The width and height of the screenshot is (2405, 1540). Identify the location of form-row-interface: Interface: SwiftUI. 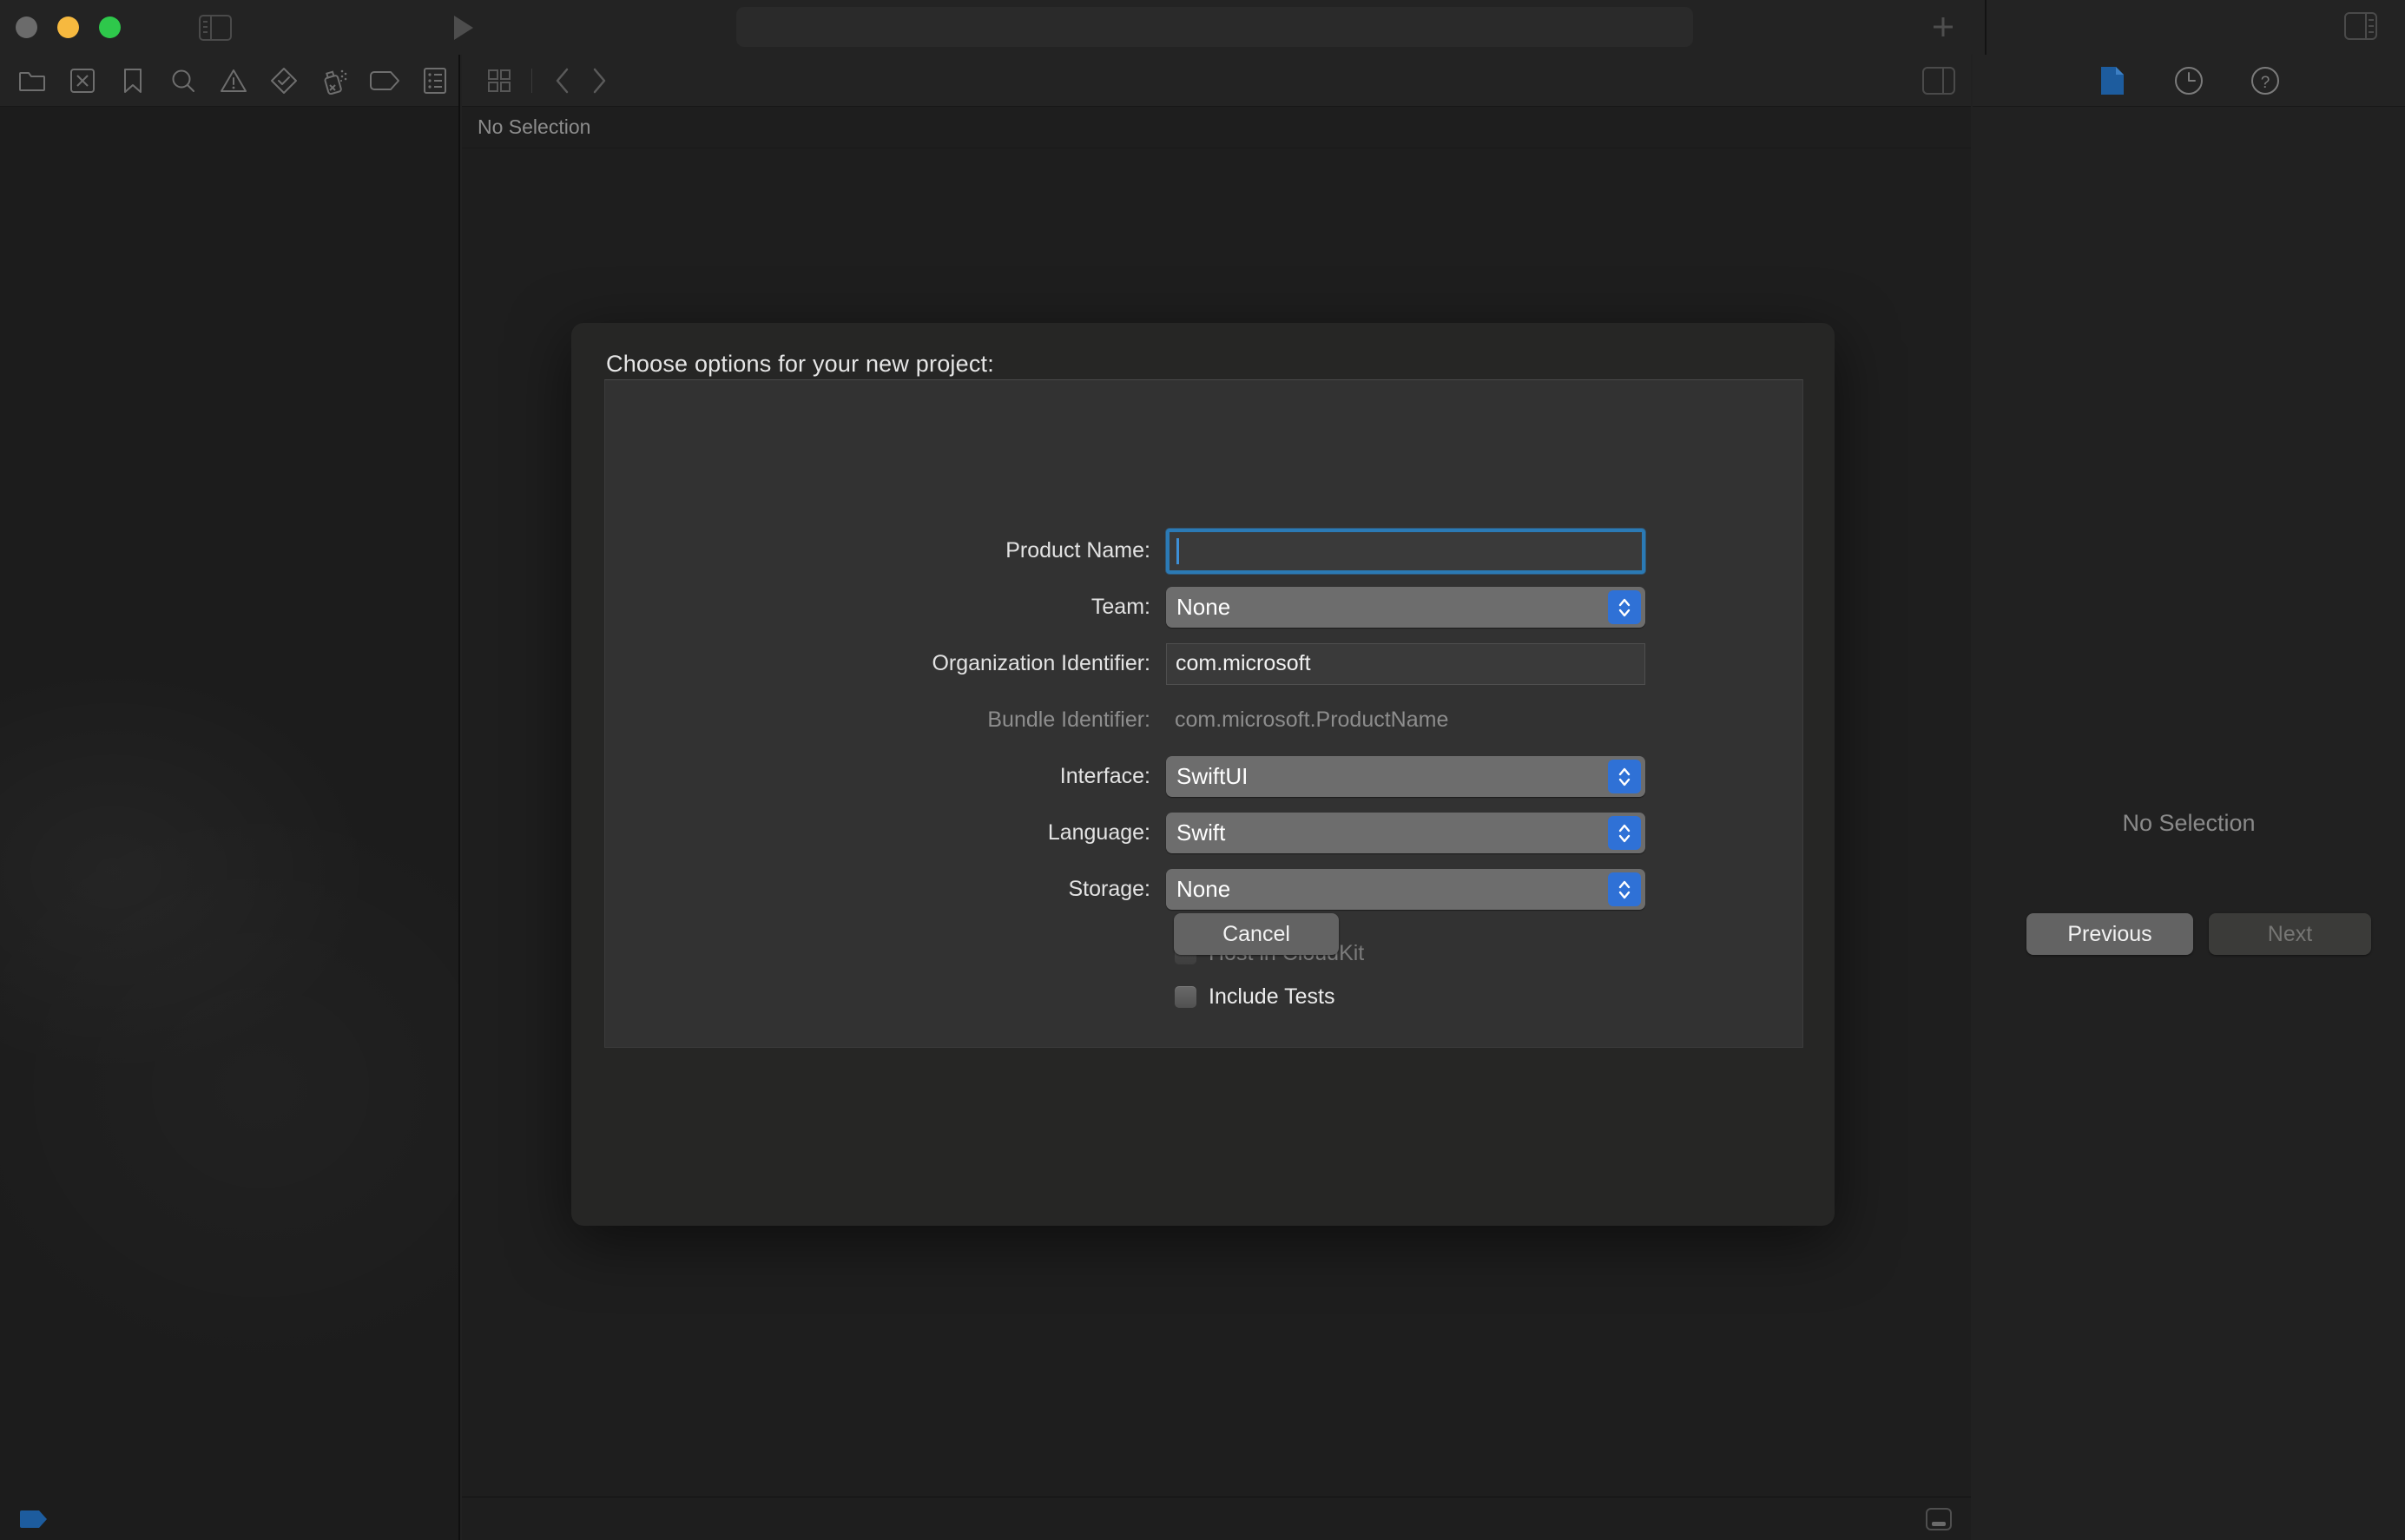
(1204, 777).